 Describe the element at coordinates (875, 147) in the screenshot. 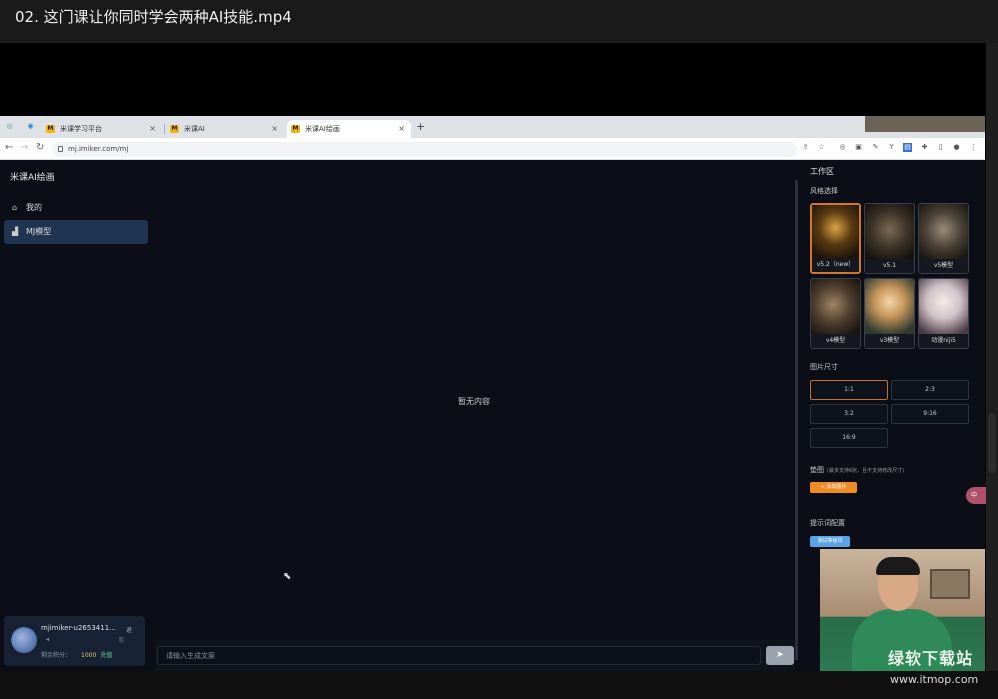

I see `pen-icon: ✎` at that location.